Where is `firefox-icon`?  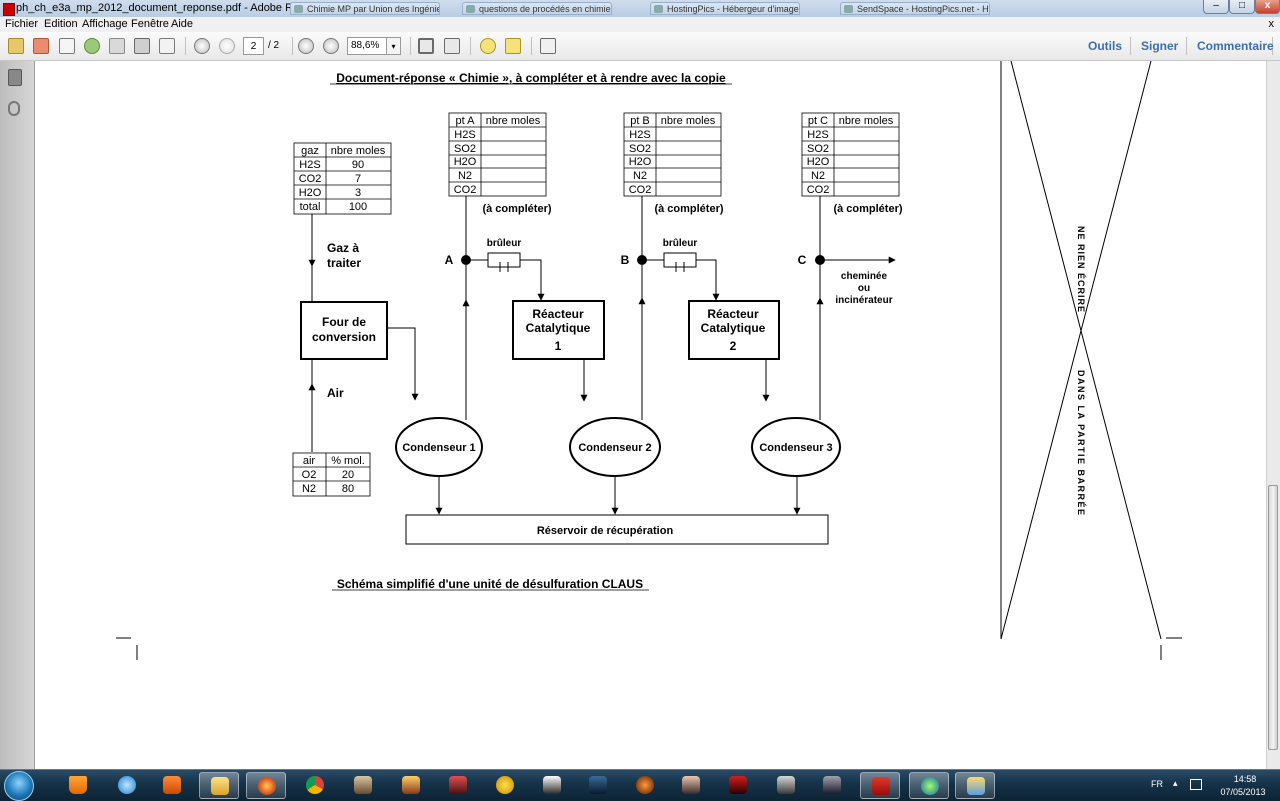 firefox-icon is located at coordinates (267, 786).